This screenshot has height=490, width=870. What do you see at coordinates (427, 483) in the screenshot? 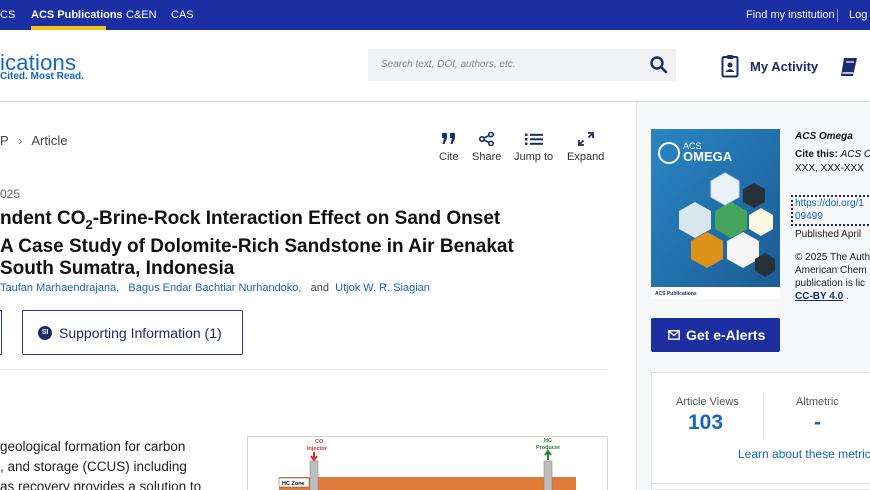
I see `reservoir-layer` at bounding box center [427, 483].